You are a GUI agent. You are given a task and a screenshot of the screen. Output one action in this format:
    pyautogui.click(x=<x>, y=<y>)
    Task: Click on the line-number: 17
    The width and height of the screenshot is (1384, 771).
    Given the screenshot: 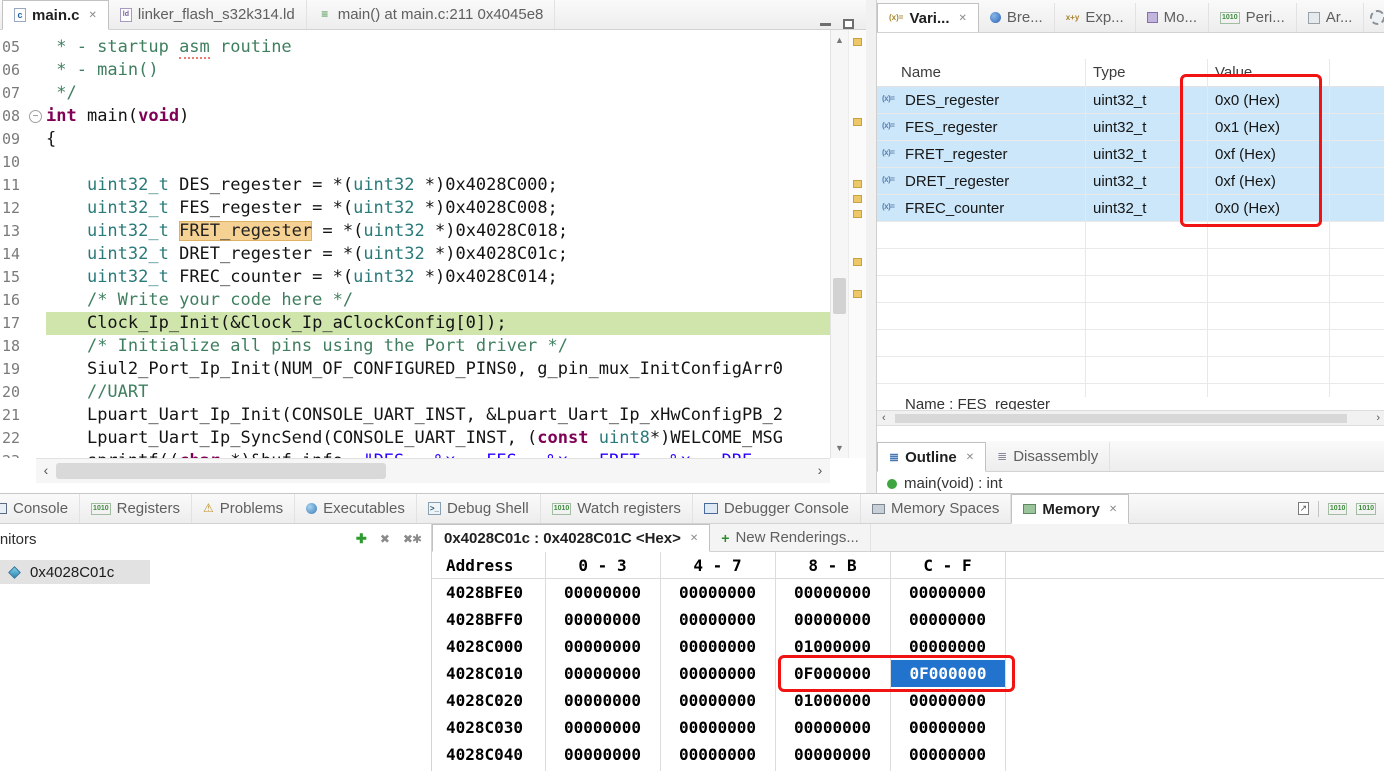 What is the action you would take?
    pyautogui.click(x=13, y=323)
    